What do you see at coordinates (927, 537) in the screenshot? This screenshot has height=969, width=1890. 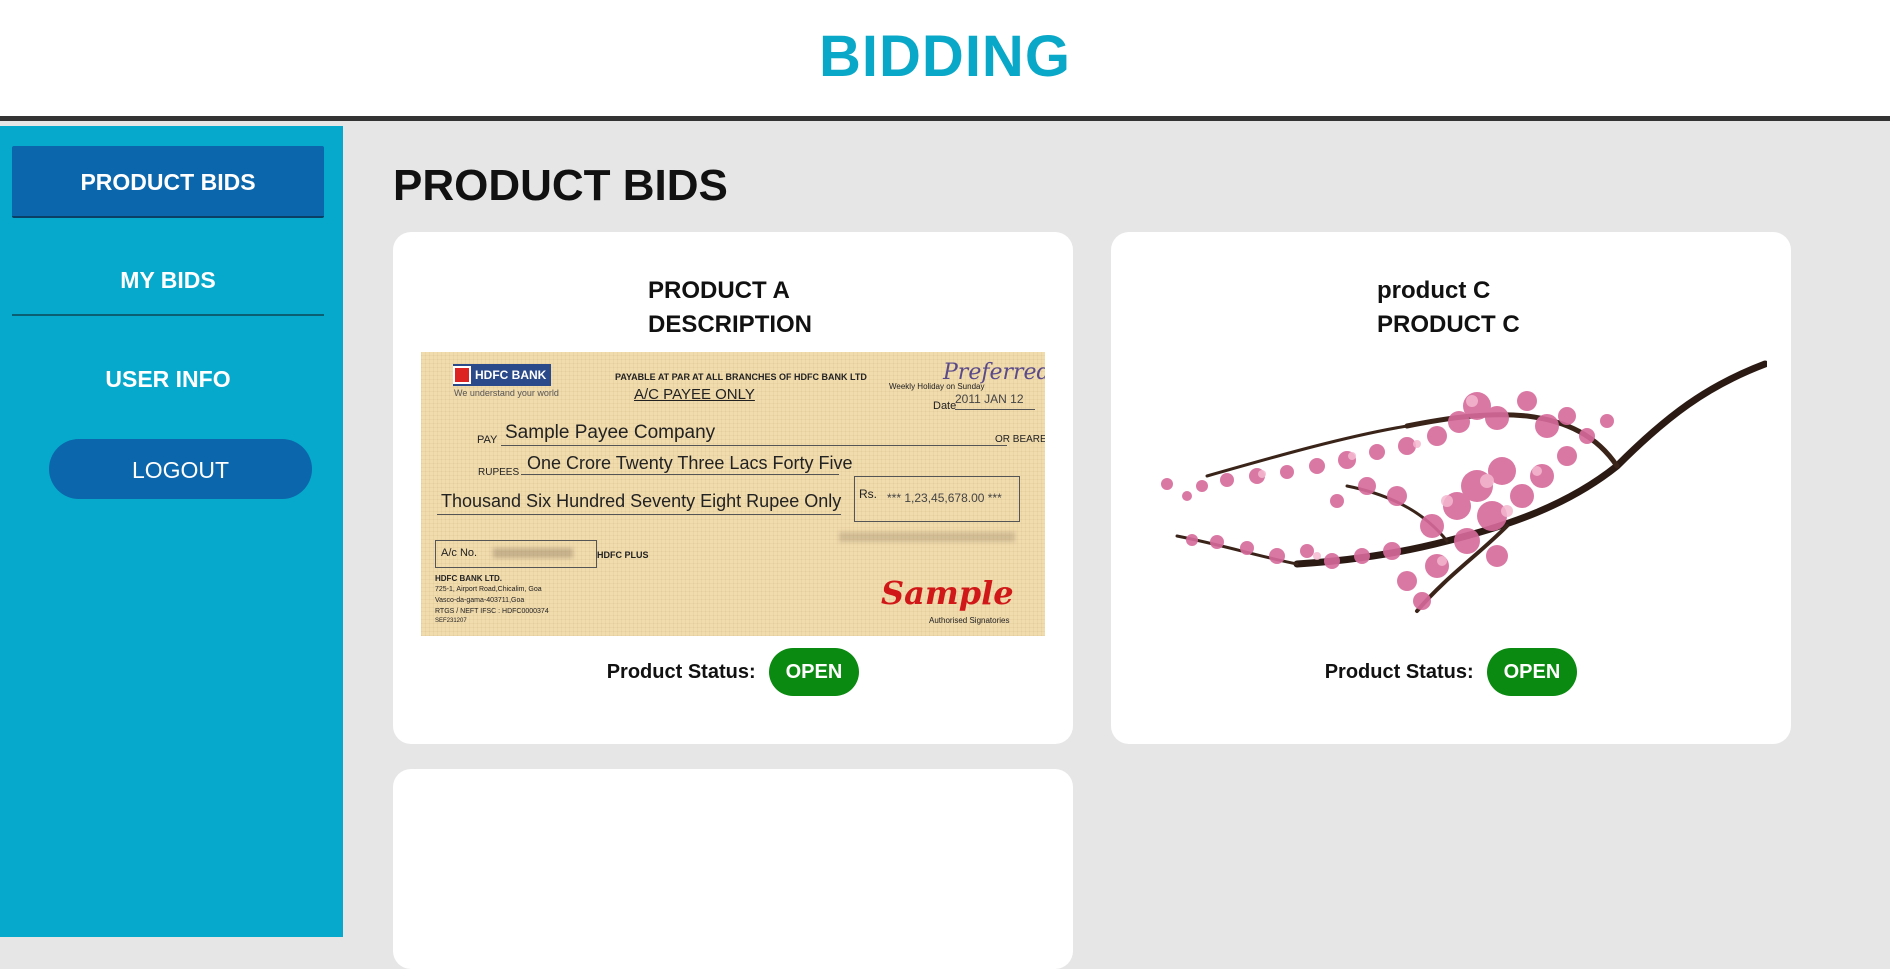 I see `blurred-signature` at bounding box center [927, 537].